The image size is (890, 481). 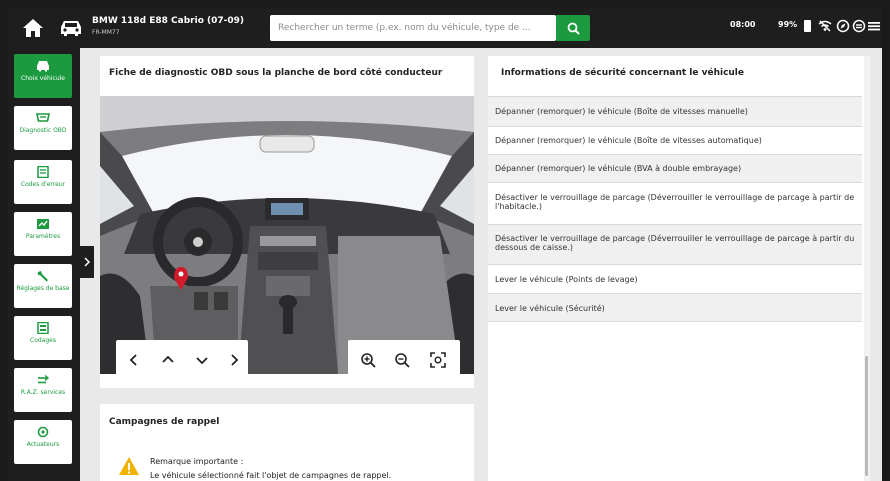 I want to click on search-box, so click(x=413, y=28).